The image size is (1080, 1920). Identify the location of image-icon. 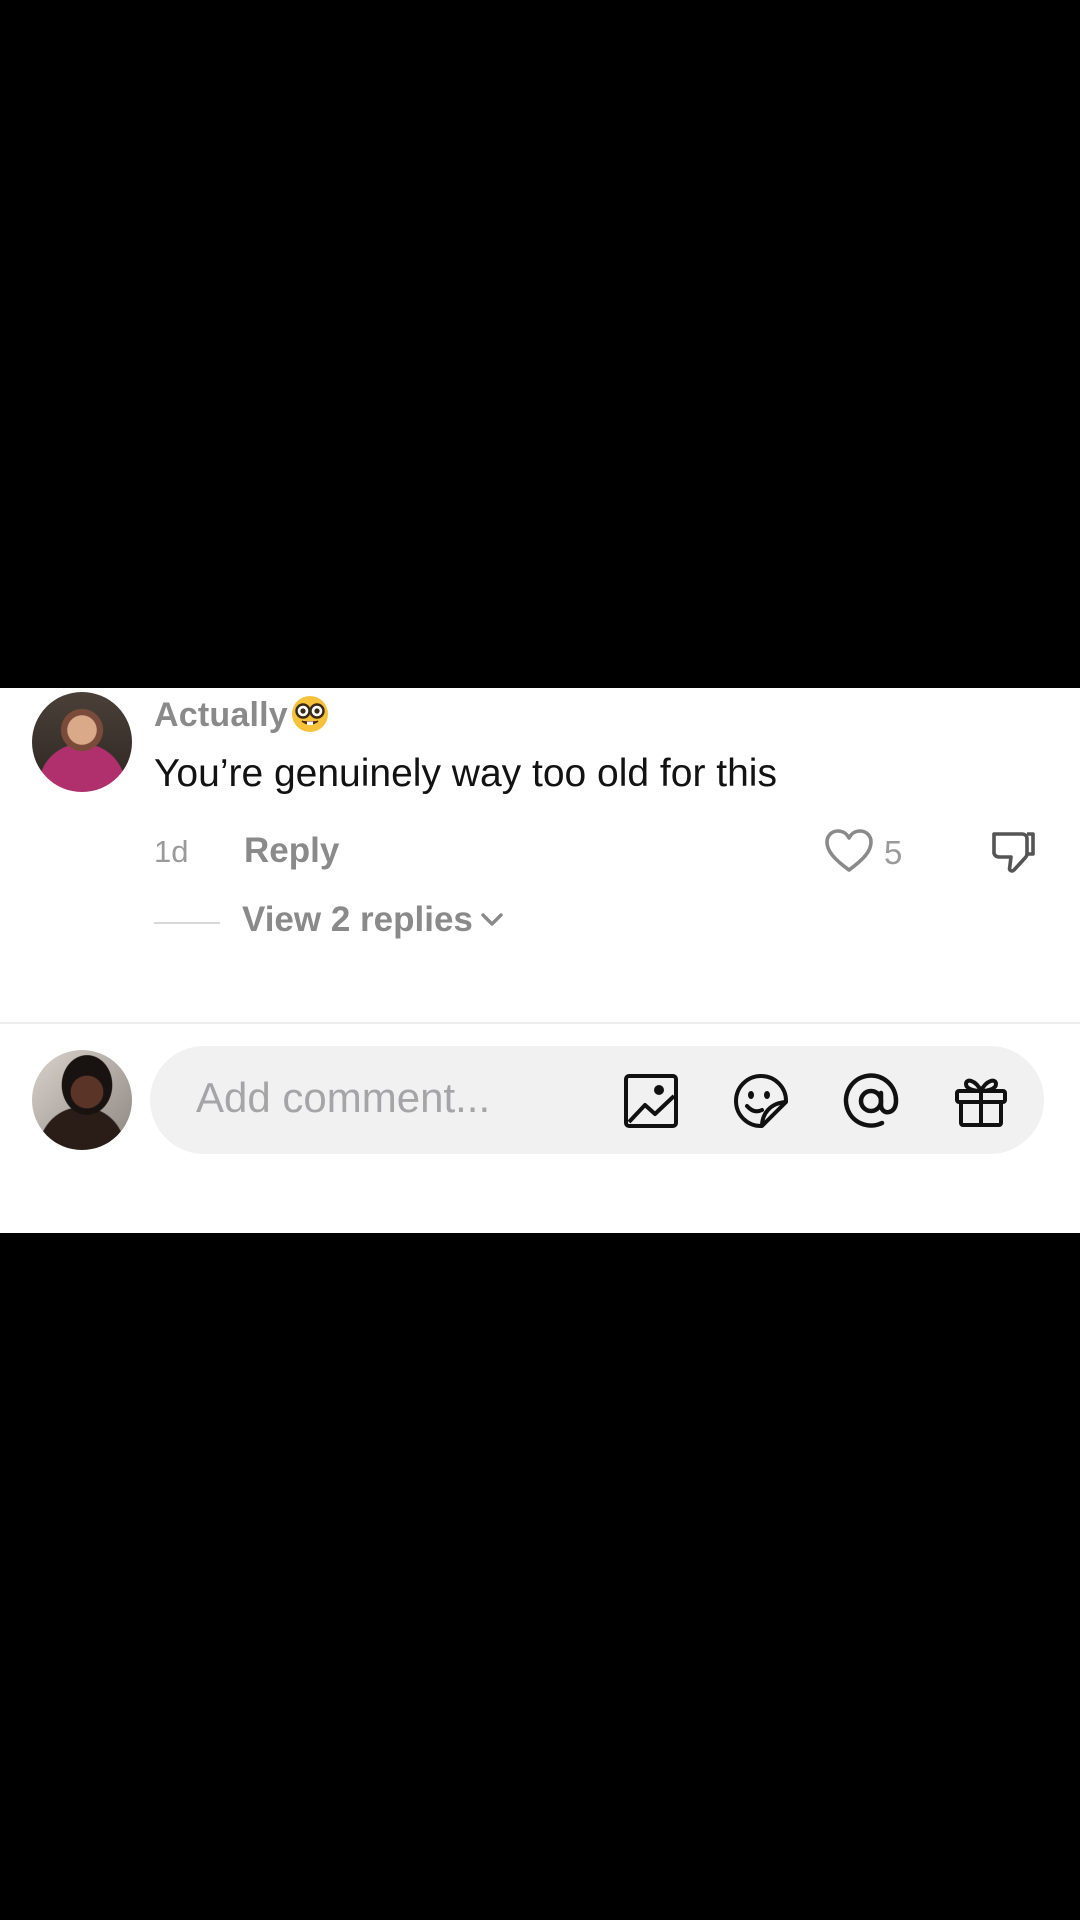
(651, 1101).